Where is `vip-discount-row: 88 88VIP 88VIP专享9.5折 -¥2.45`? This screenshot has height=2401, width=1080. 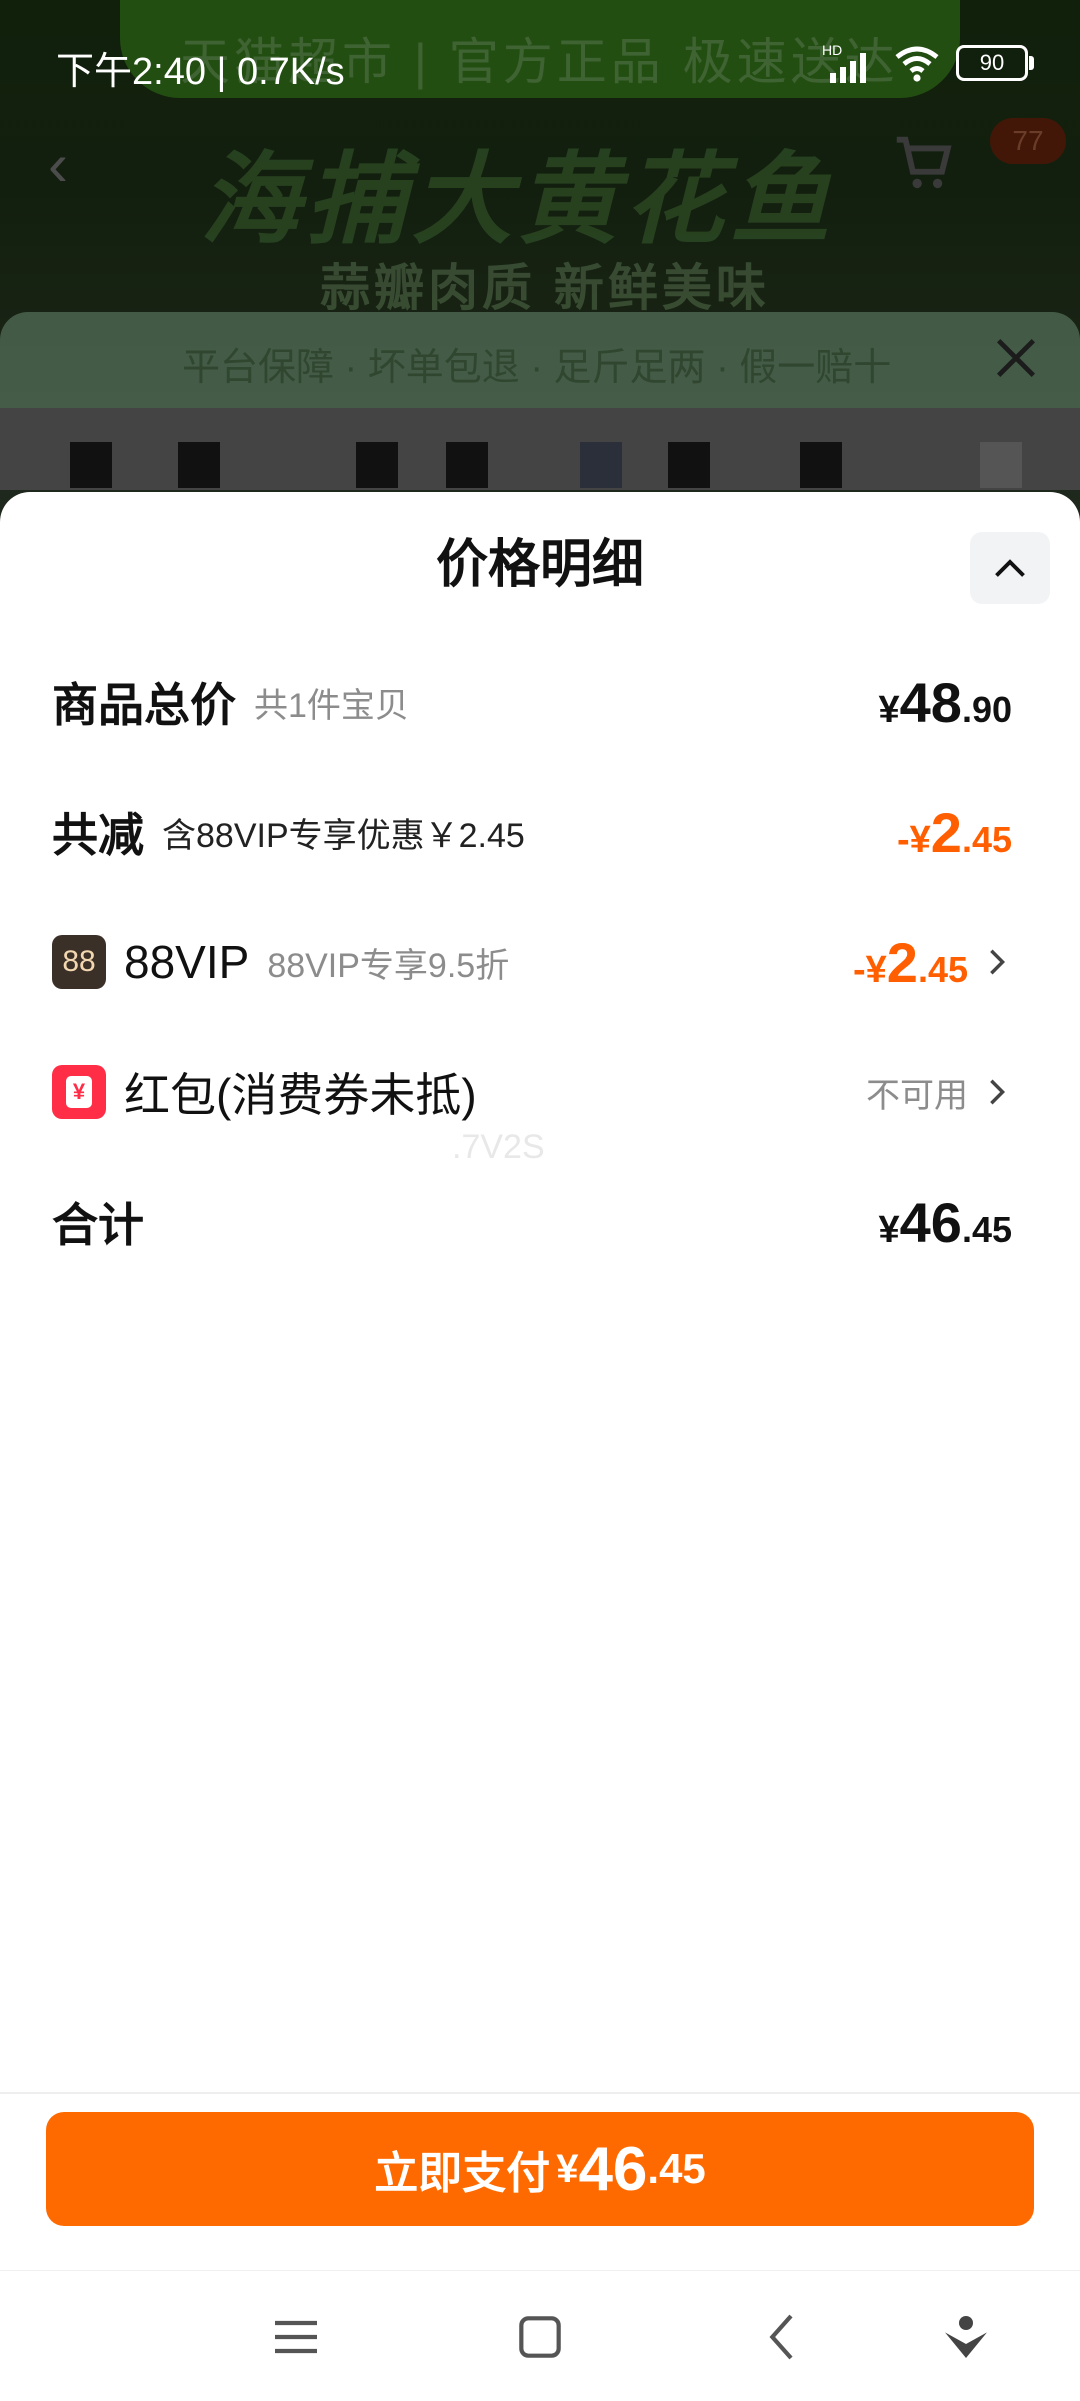
vip-discount-row: 88 88VIP 88VIP专享9.5折 -¥2.45 is located at coordinates (532, 962).